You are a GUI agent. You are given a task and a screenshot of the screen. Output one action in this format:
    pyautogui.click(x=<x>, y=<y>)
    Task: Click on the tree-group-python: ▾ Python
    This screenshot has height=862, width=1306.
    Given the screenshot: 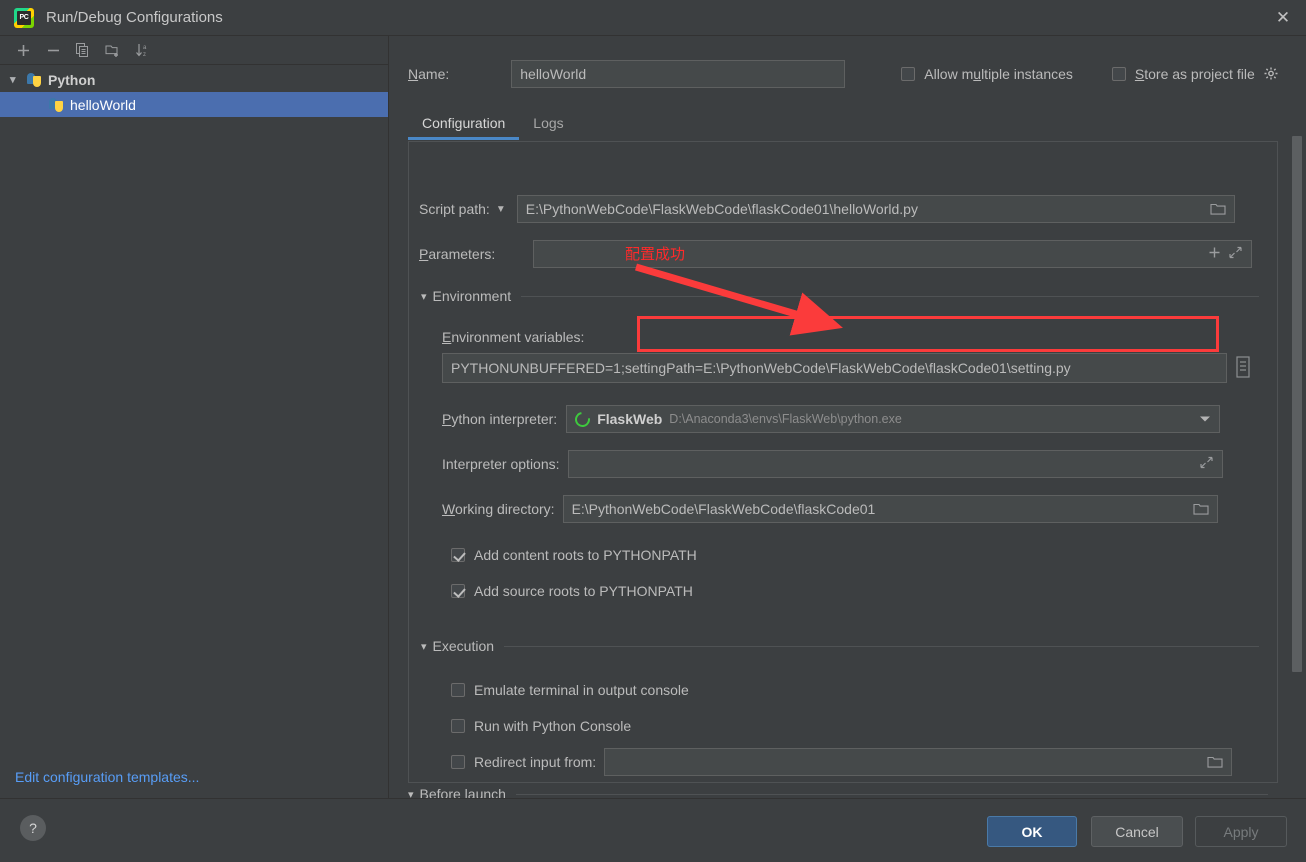 What is the action you would take?
    pyautogui.click(x=194, y=79)
    